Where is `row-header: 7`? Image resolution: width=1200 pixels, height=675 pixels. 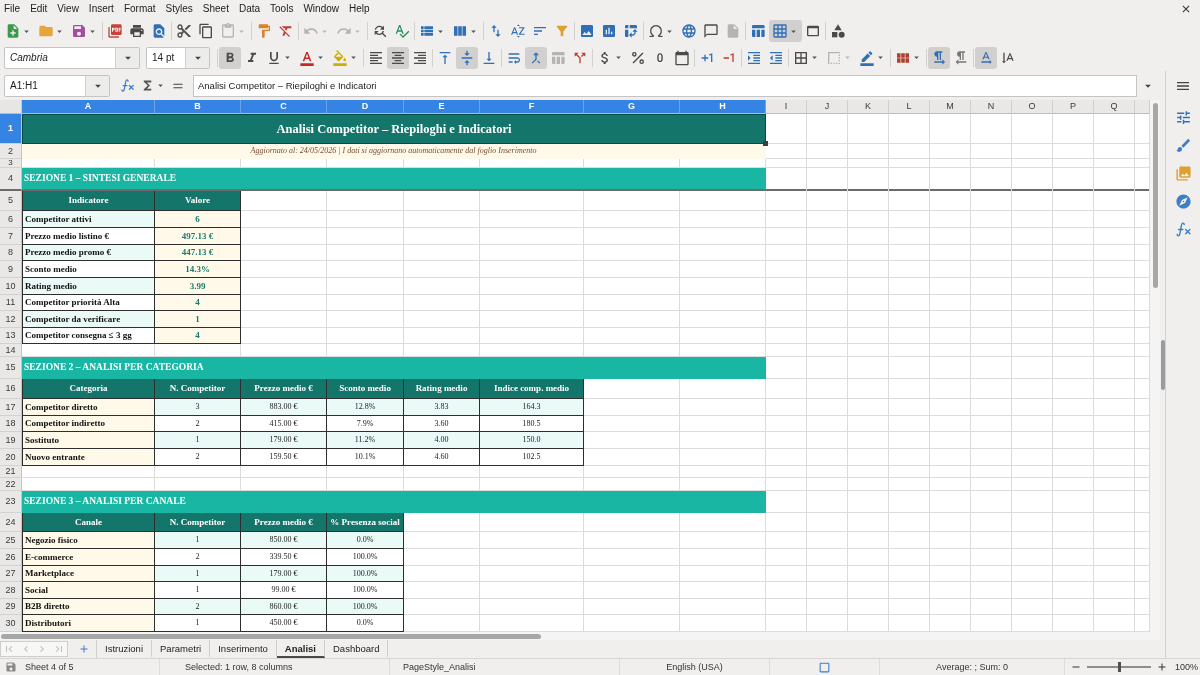 row-header: 7 is located at coordinates (11, 236).